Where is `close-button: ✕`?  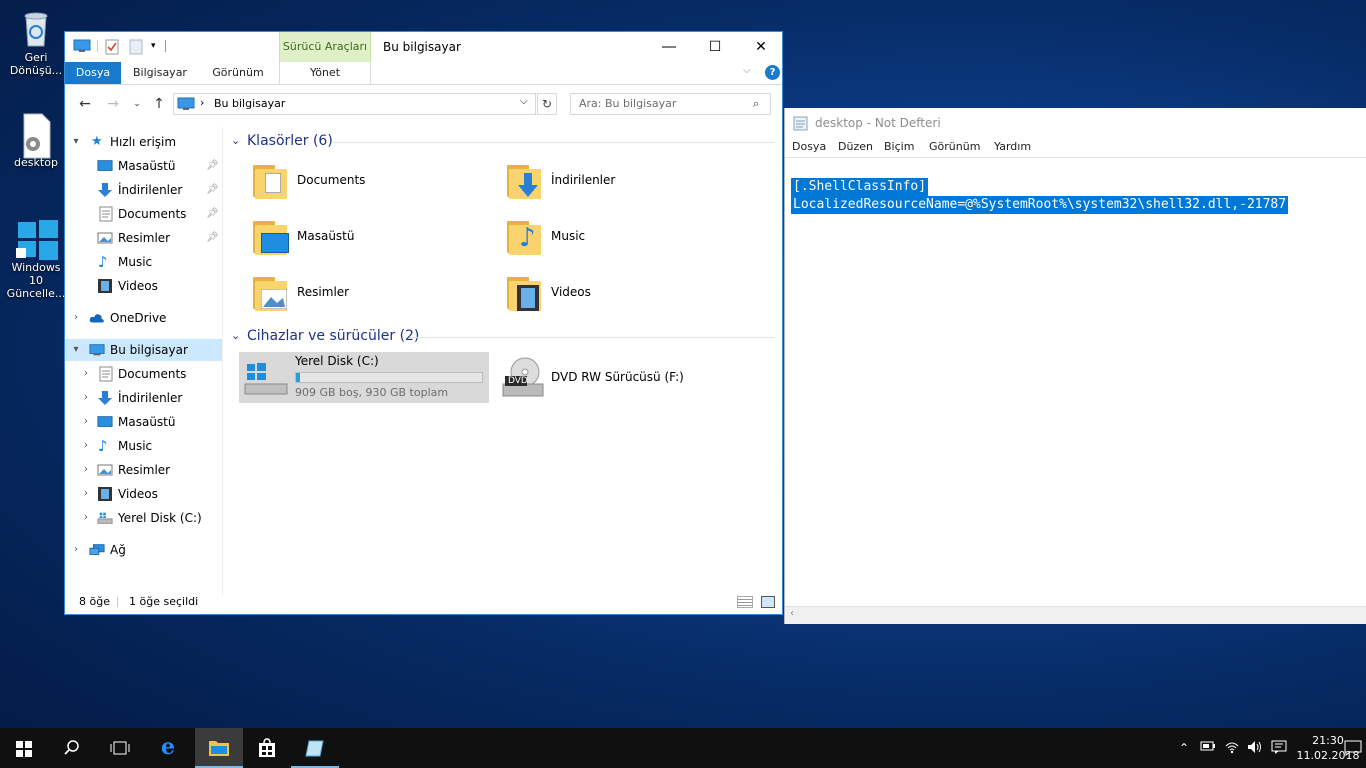
close-button: ✕ is located at coordinates (761, 47).